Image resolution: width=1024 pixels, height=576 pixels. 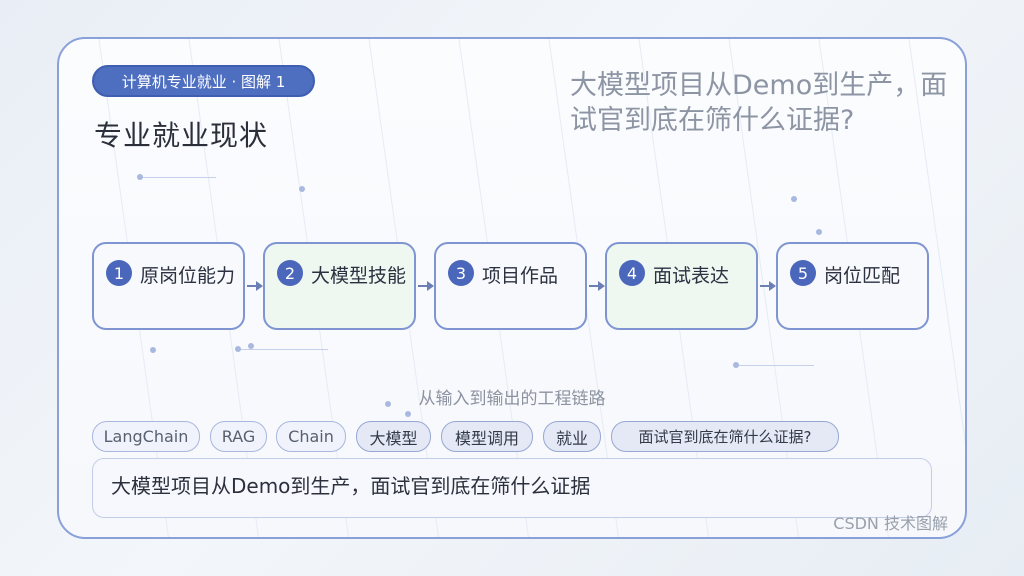 What do you see at coordinates (487, 436) in the screenshot?
I see `keyword-tag: 模型调用` at bounding box center [487, 436].